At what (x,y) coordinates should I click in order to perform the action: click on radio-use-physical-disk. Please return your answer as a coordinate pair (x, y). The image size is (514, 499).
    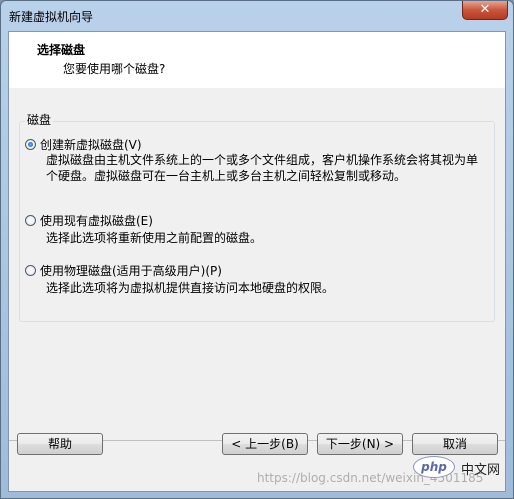
    Looking at the image, I should click on (30, 270).